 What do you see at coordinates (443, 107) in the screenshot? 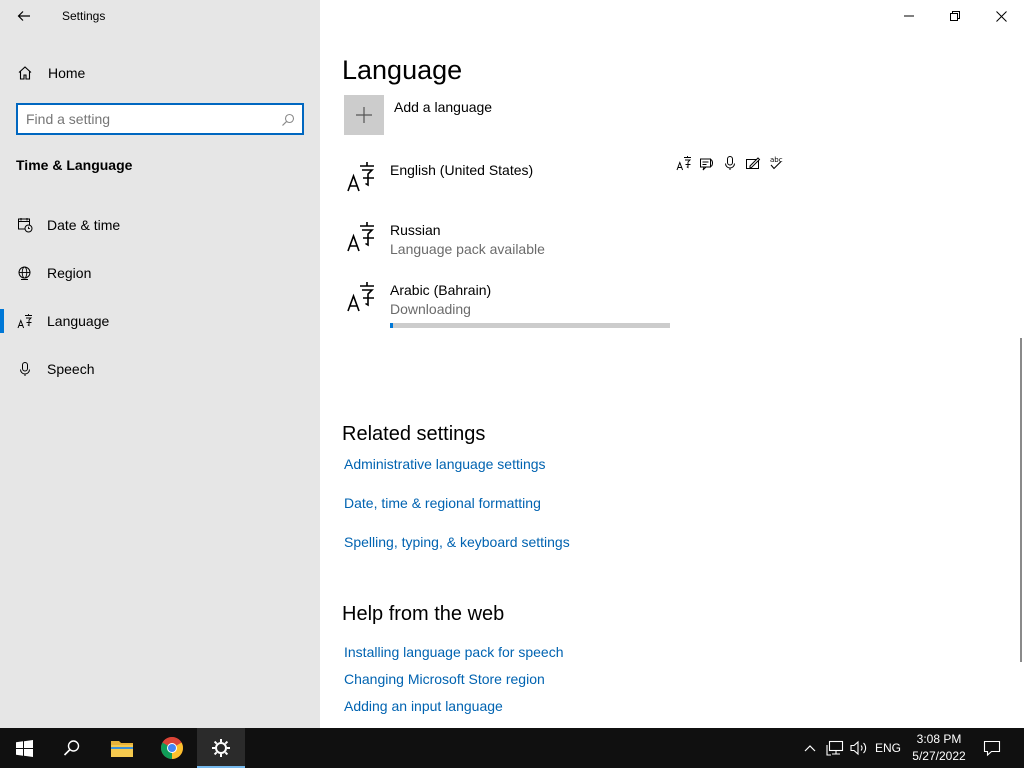
I see `add-language-label: Add a language` at bounding box center [443, 107].